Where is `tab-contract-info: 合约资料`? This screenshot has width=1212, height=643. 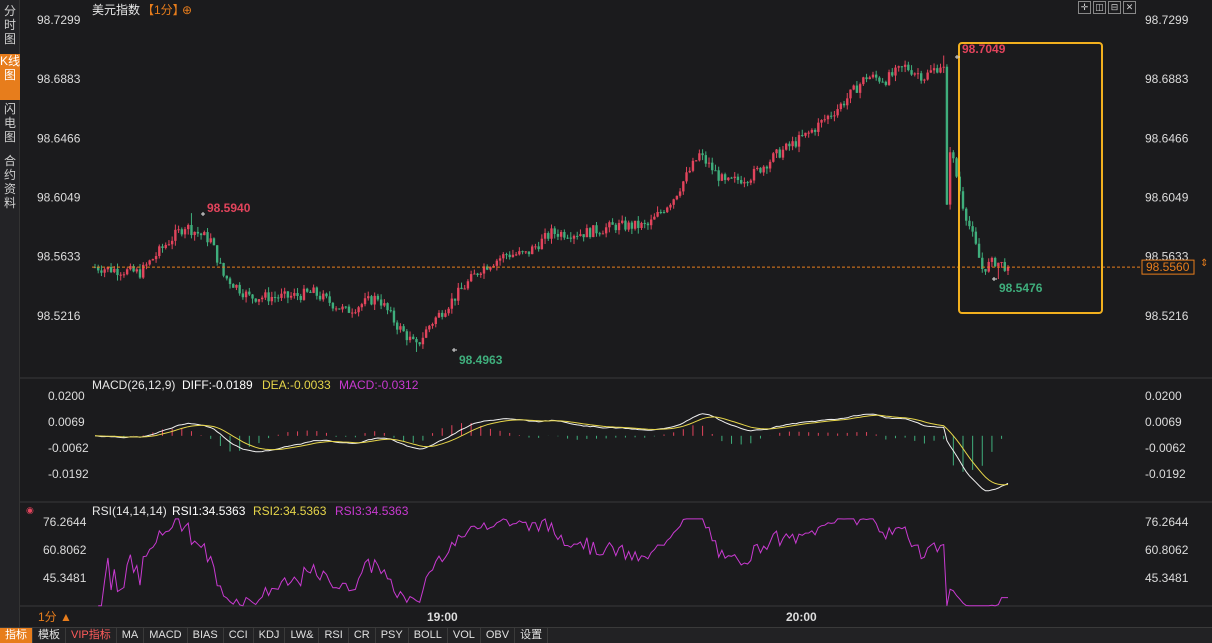 tab-contract-info: 合约资料 is located at coordinates (10, 184).